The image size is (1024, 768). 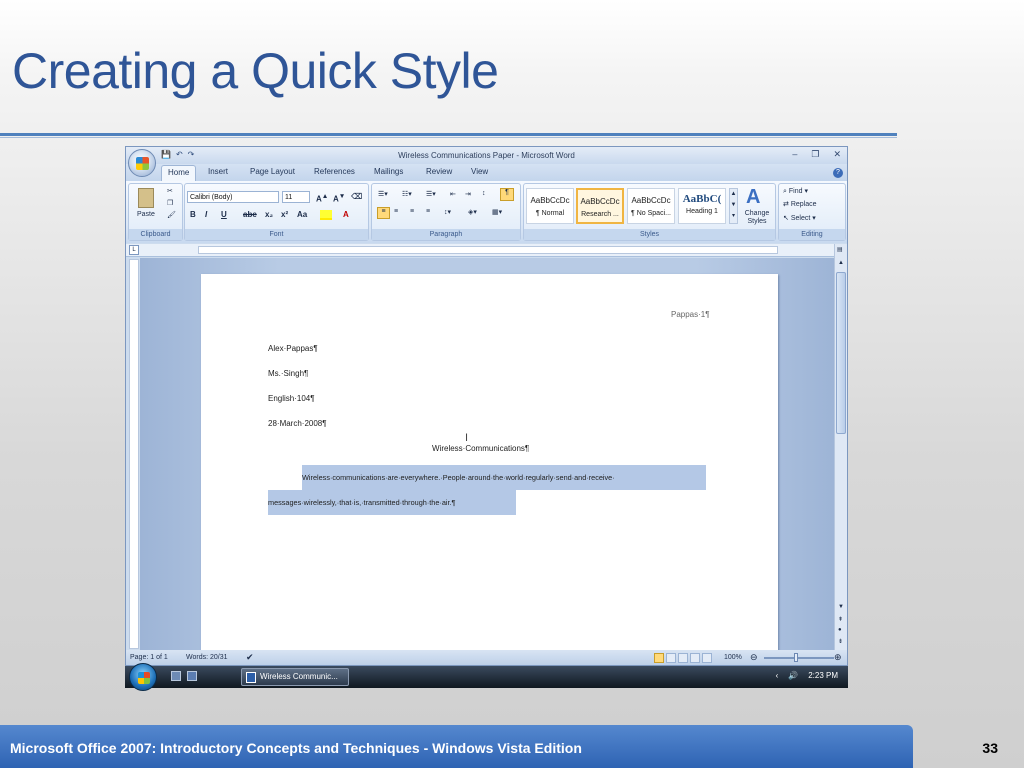 What do you see at coordinates (431, 194) in the screenshot?
I see `multilevel-list-icon: ☰▾` at bounding box center [431, 194].